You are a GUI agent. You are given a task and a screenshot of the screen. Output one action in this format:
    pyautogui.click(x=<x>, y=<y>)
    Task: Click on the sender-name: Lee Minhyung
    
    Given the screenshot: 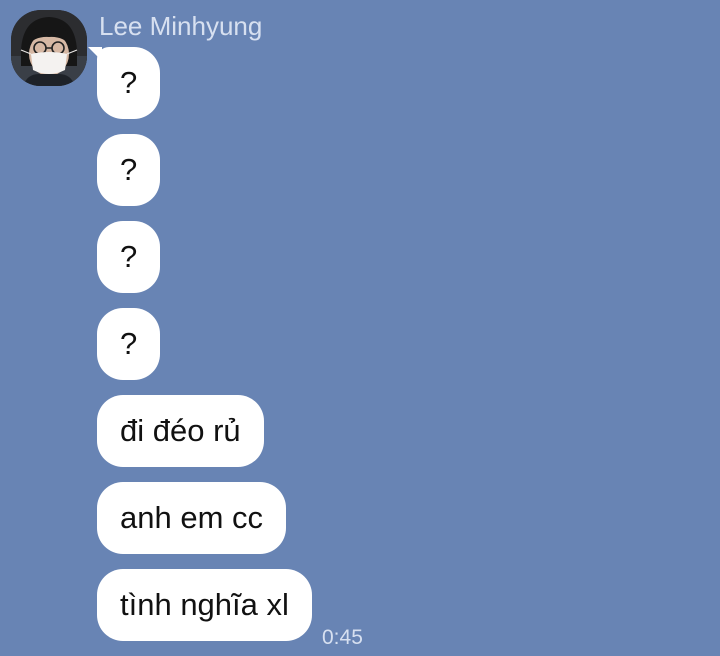 What is the action you would take?
    pyautogui.click(x=181, y=26)
    